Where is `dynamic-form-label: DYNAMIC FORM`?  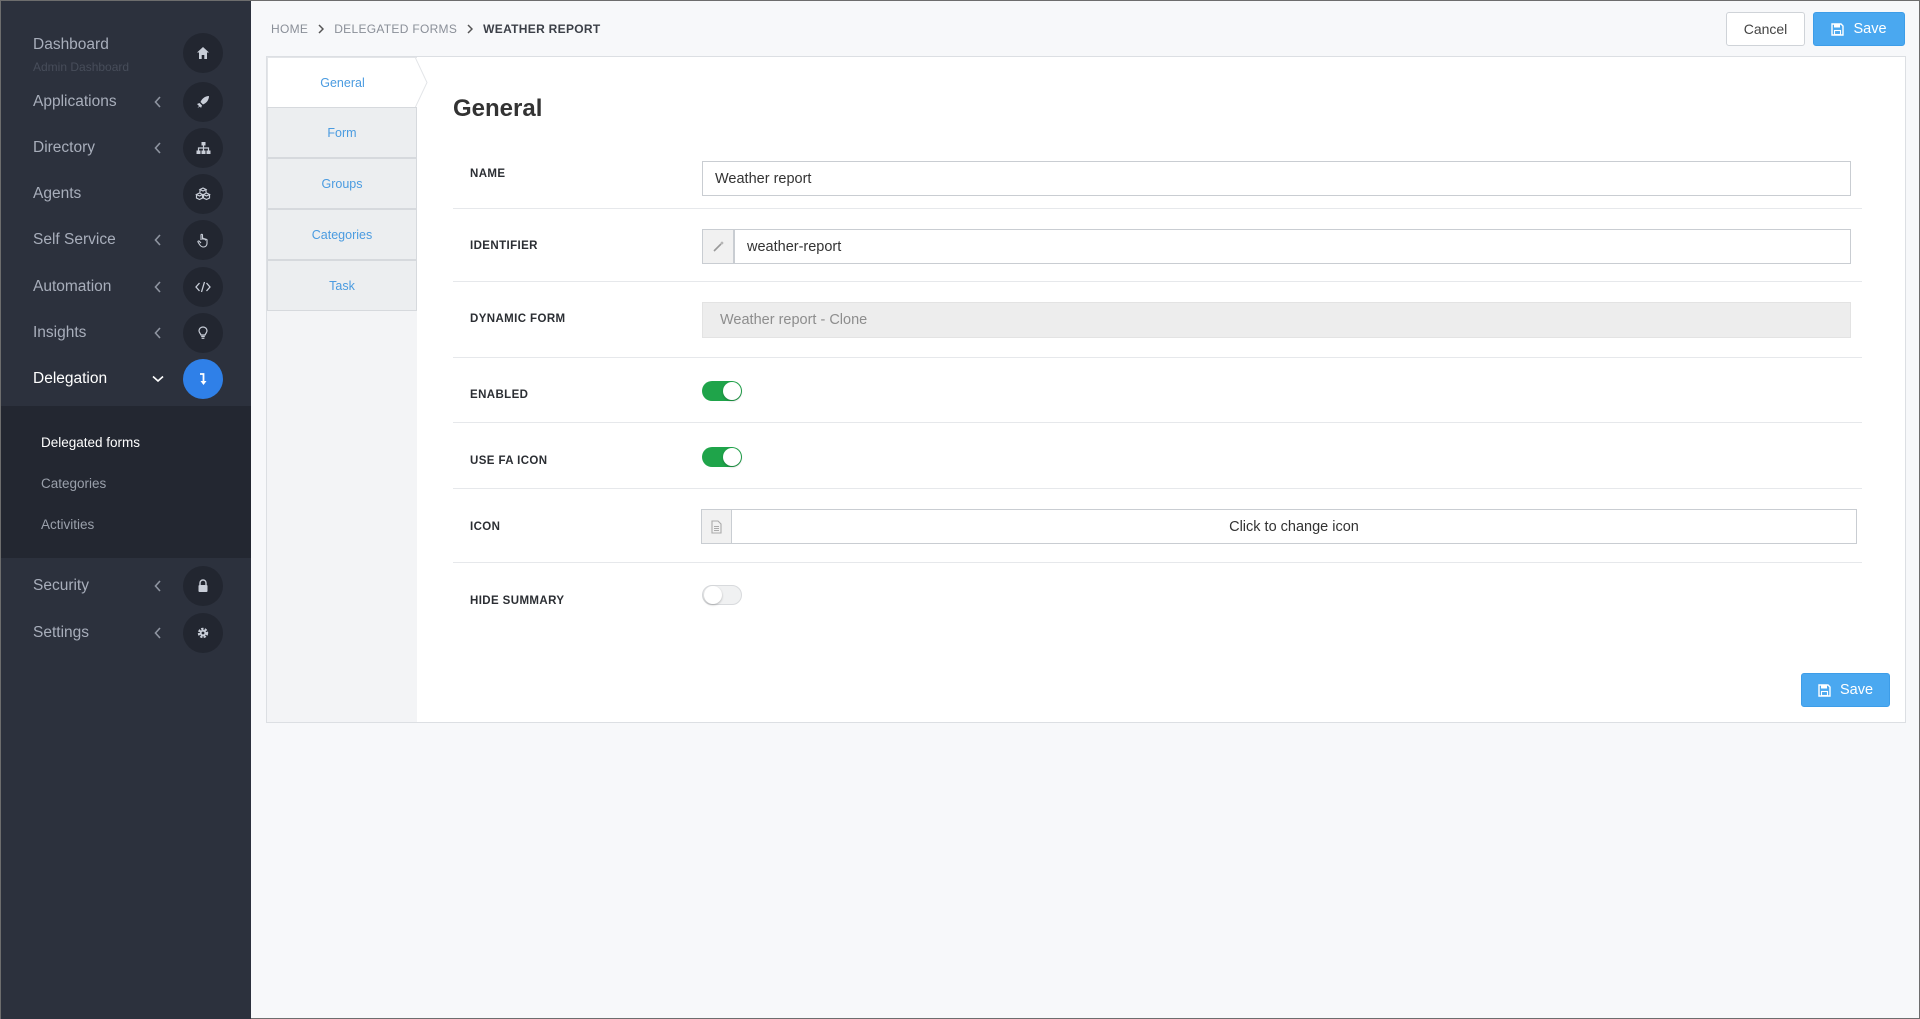
dynamic-form-label: DYNAMIC FORM is located at coordinates (518, 319).